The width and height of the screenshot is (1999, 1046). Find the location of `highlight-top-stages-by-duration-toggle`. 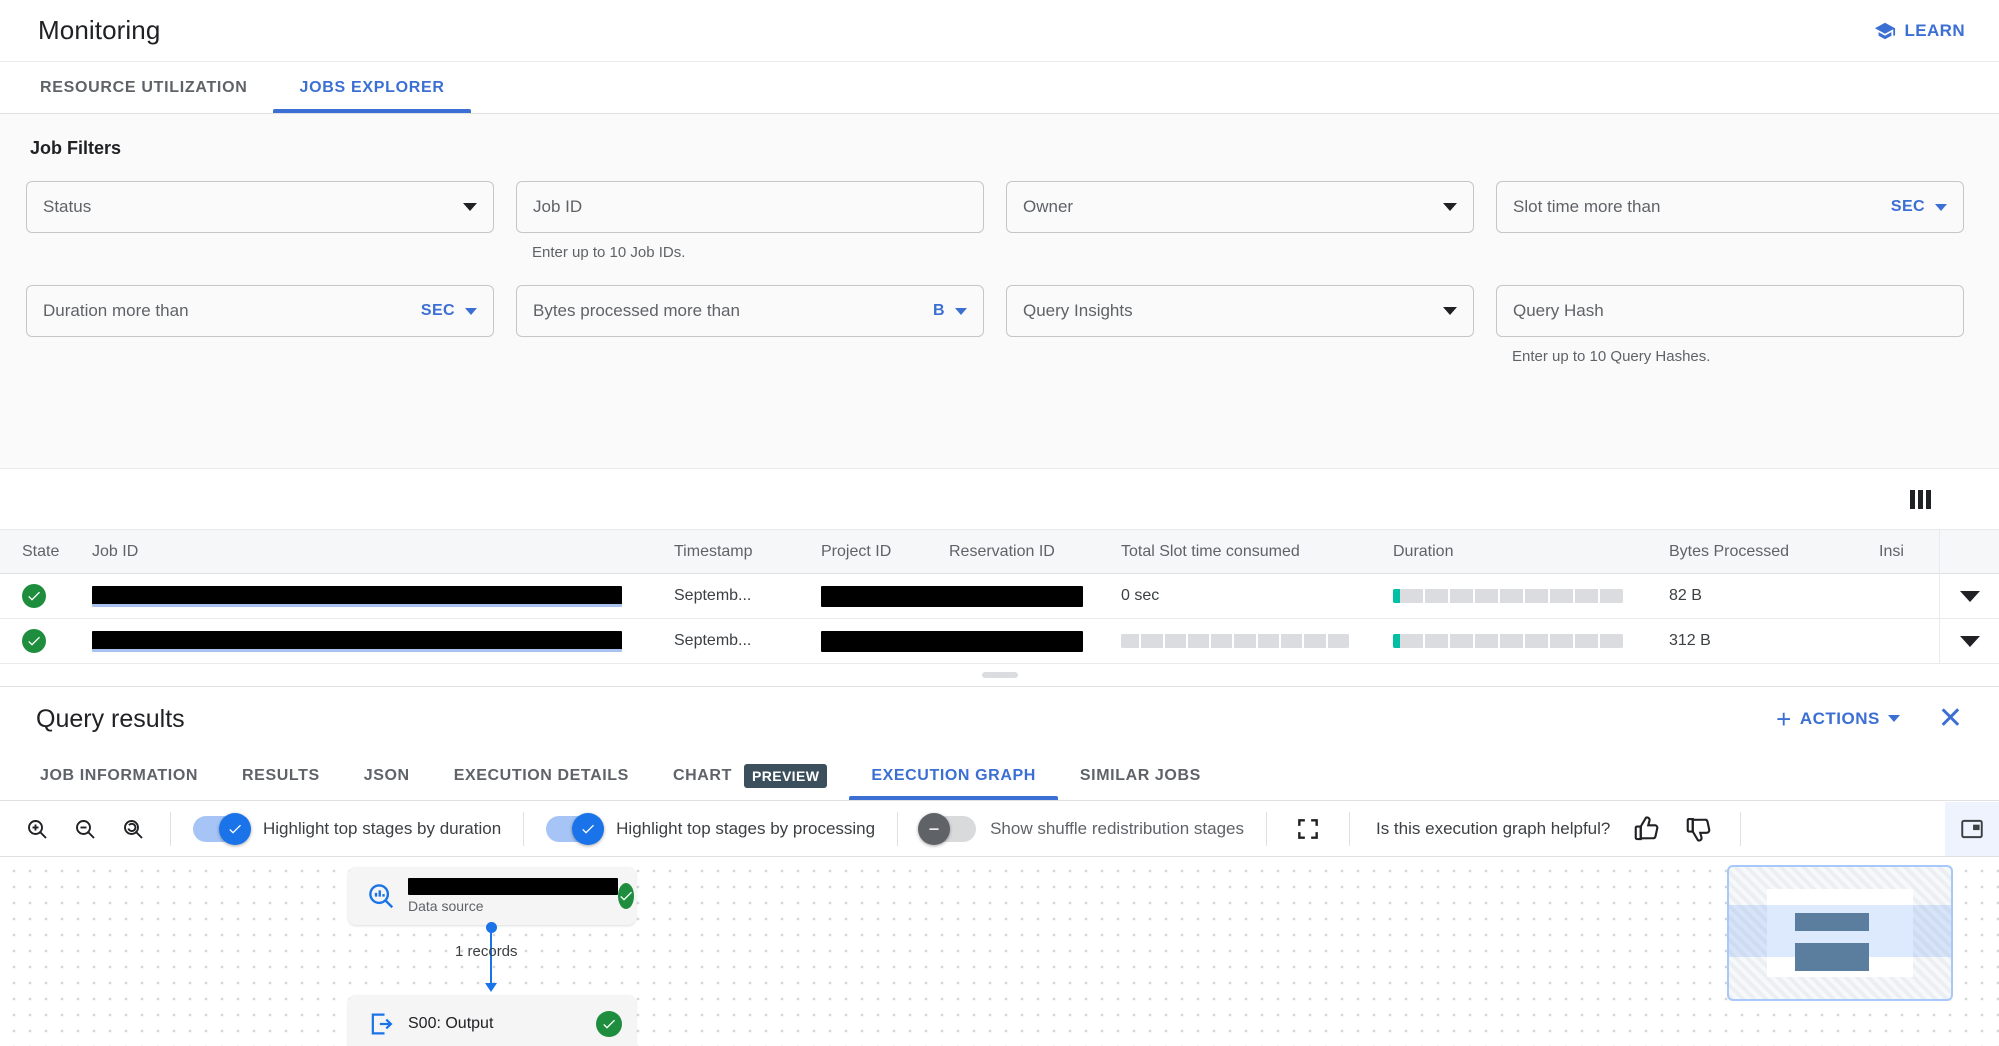

highlight-top-stages-by-duration-toggle is located at coordinates (222, 828).